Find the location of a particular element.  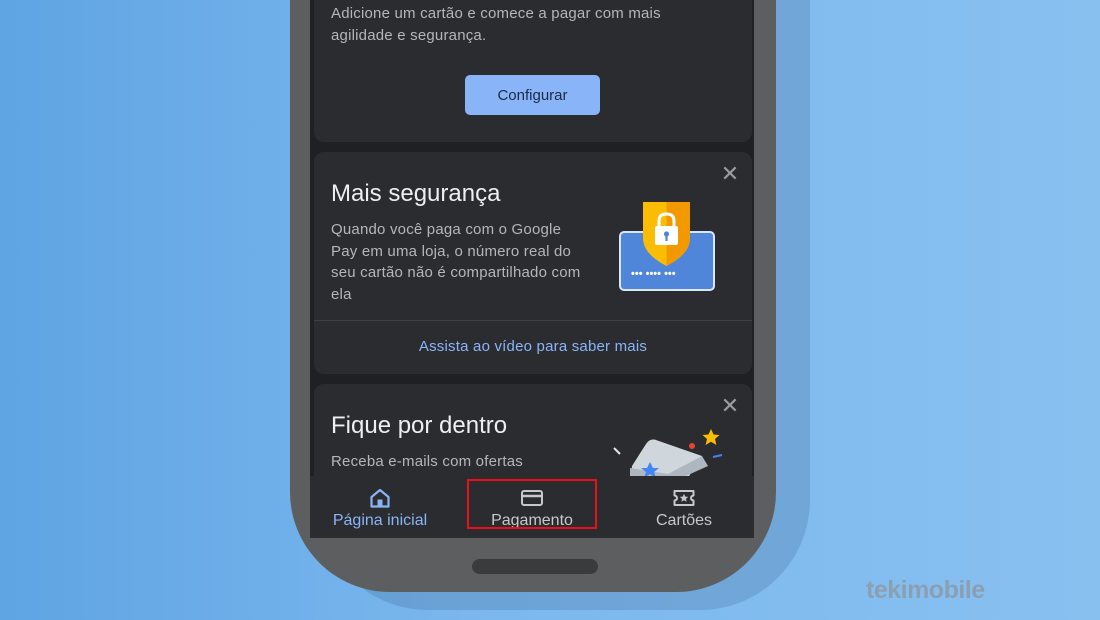

nav-label-cards: Cartões is located at coordinates (684, 520).